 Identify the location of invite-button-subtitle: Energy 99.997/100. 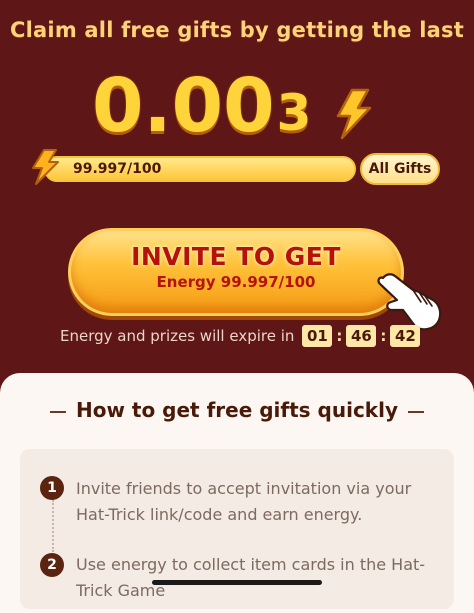
(236, 282).